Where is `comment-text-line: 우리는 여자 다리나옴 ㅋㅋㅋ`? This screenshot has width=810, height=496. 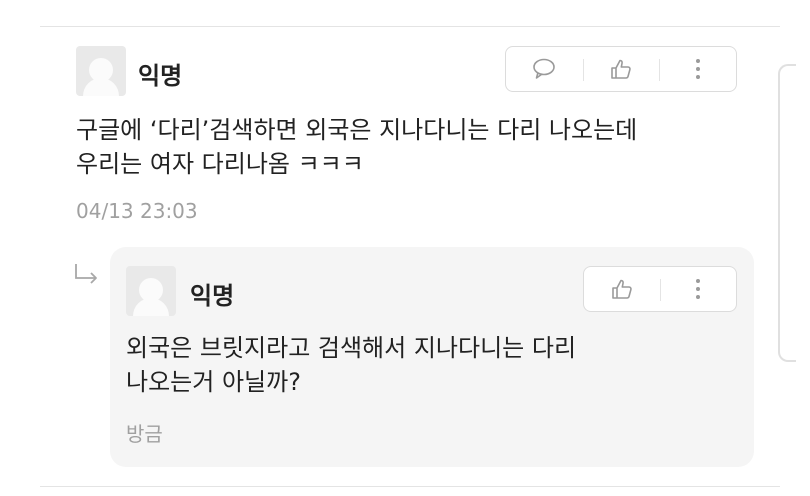 comment-text-line: 우리는 여자 다리나옴 ㅋㅋㅋ is located at coordinates (220, 164).